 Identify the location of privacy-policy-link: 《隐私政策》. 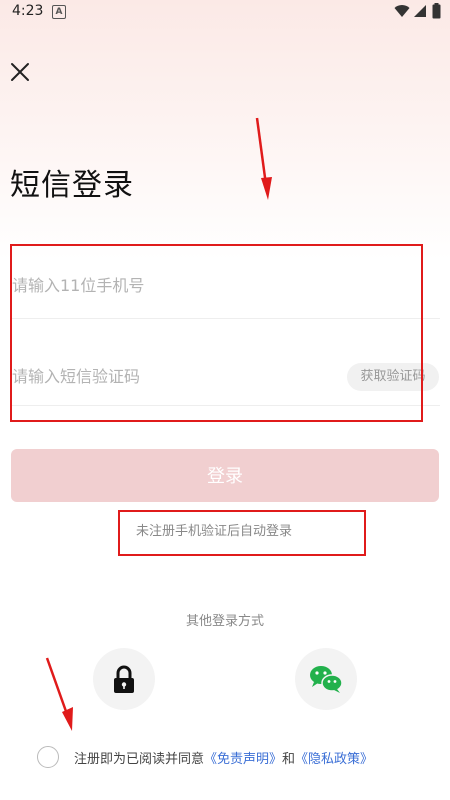
(334, 759).